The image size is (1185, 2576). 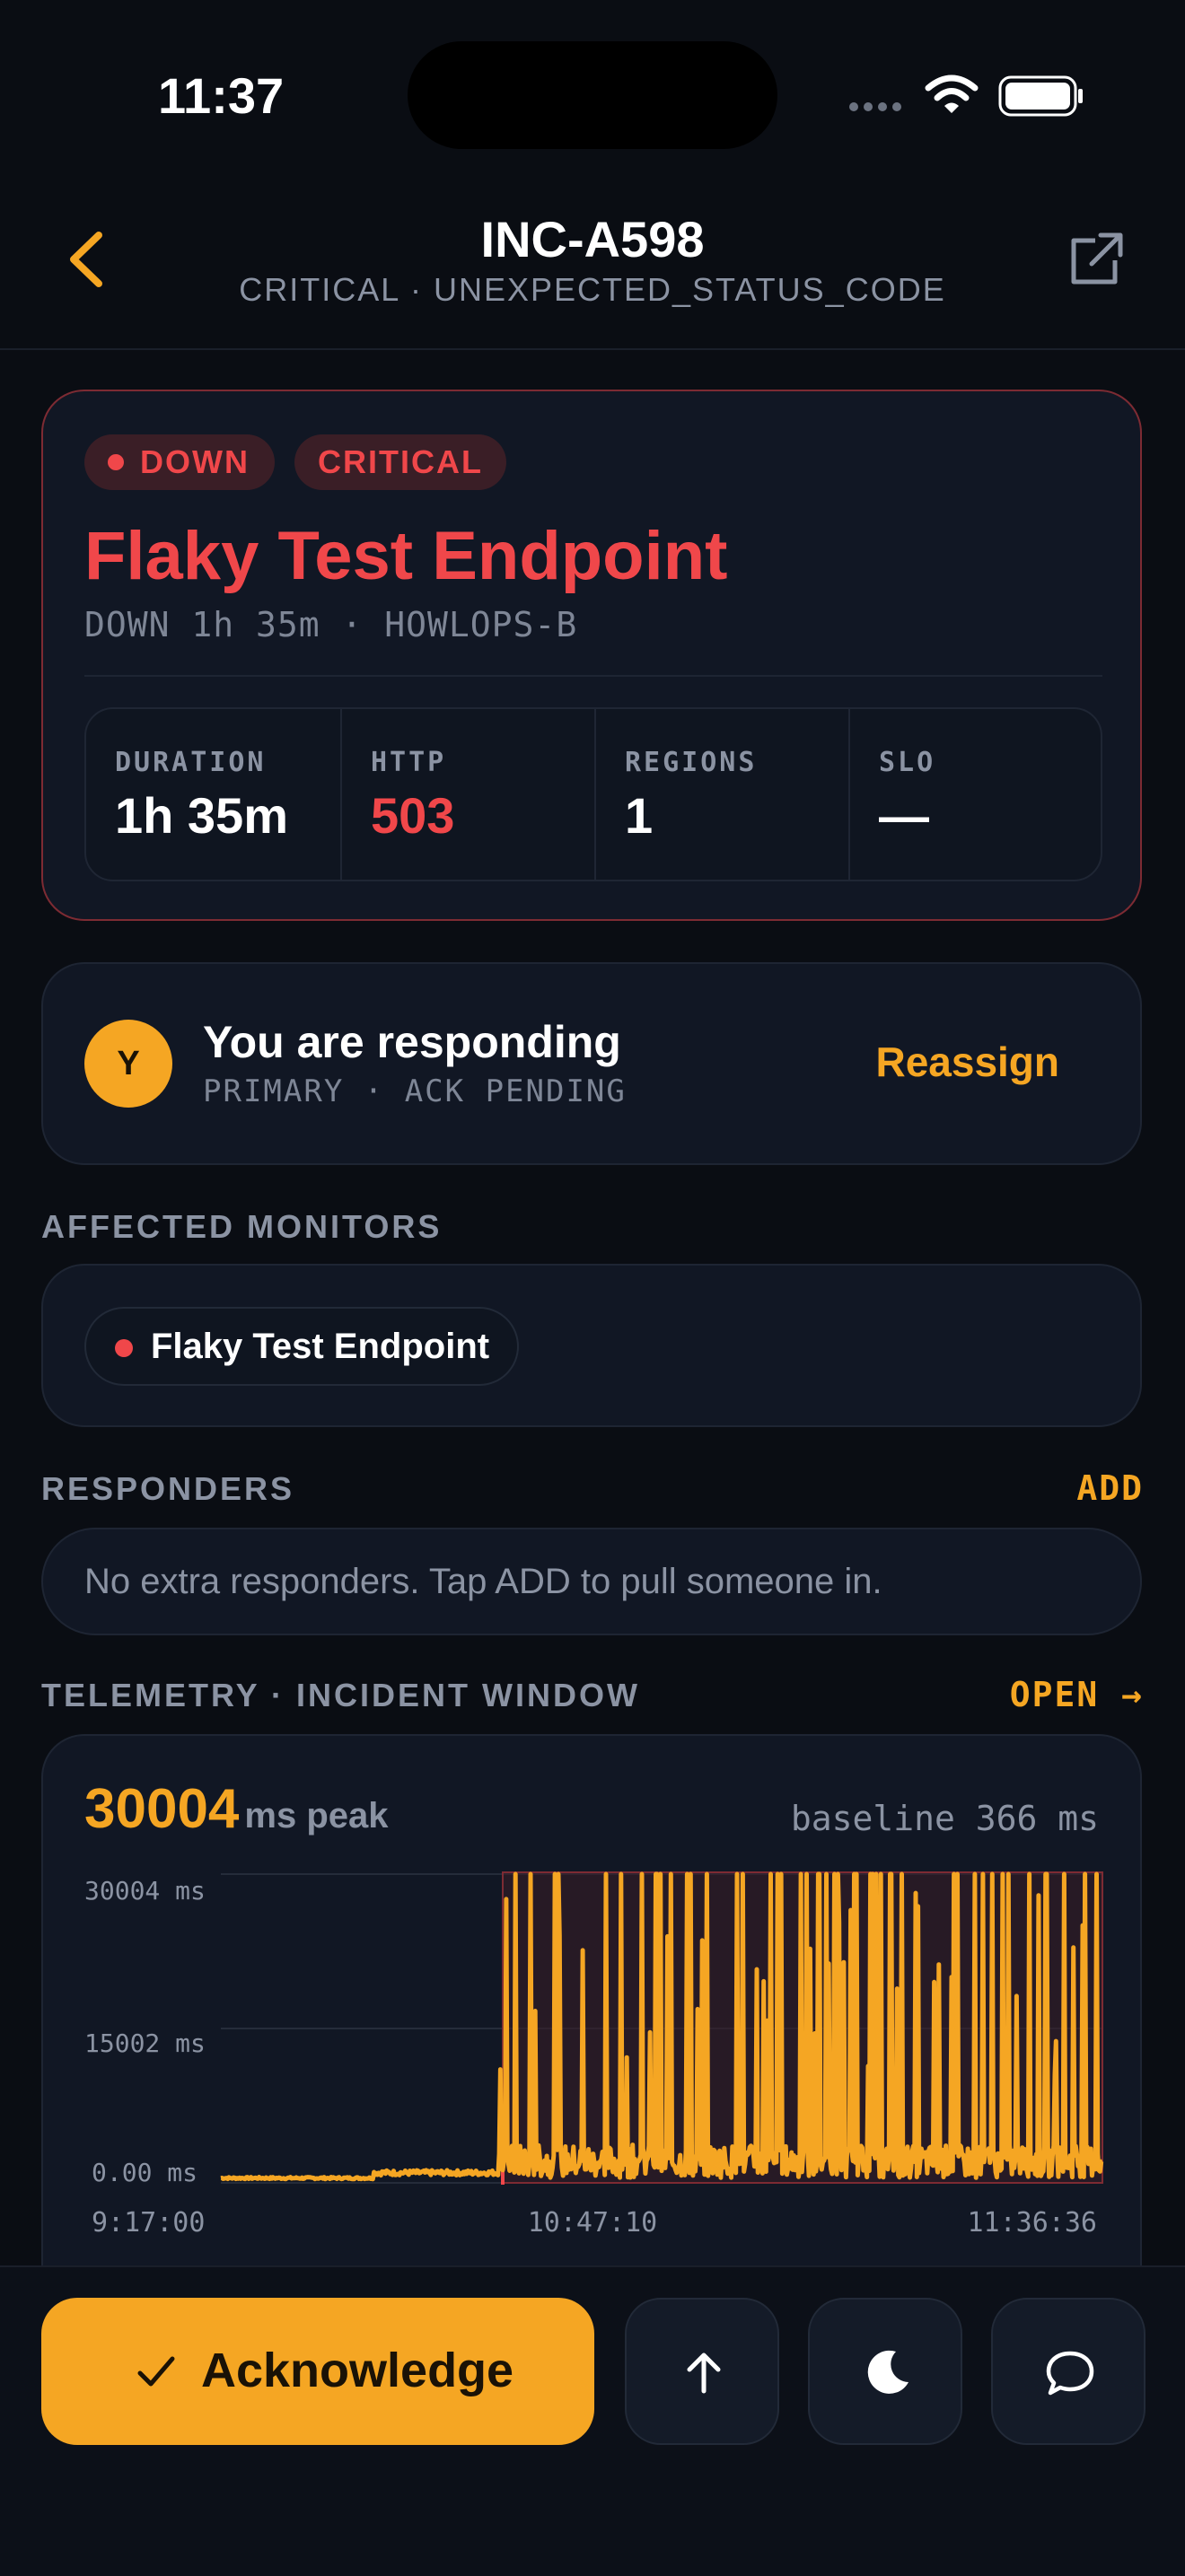 I want to click on status-dot-icon, so click(x=116, y=462).